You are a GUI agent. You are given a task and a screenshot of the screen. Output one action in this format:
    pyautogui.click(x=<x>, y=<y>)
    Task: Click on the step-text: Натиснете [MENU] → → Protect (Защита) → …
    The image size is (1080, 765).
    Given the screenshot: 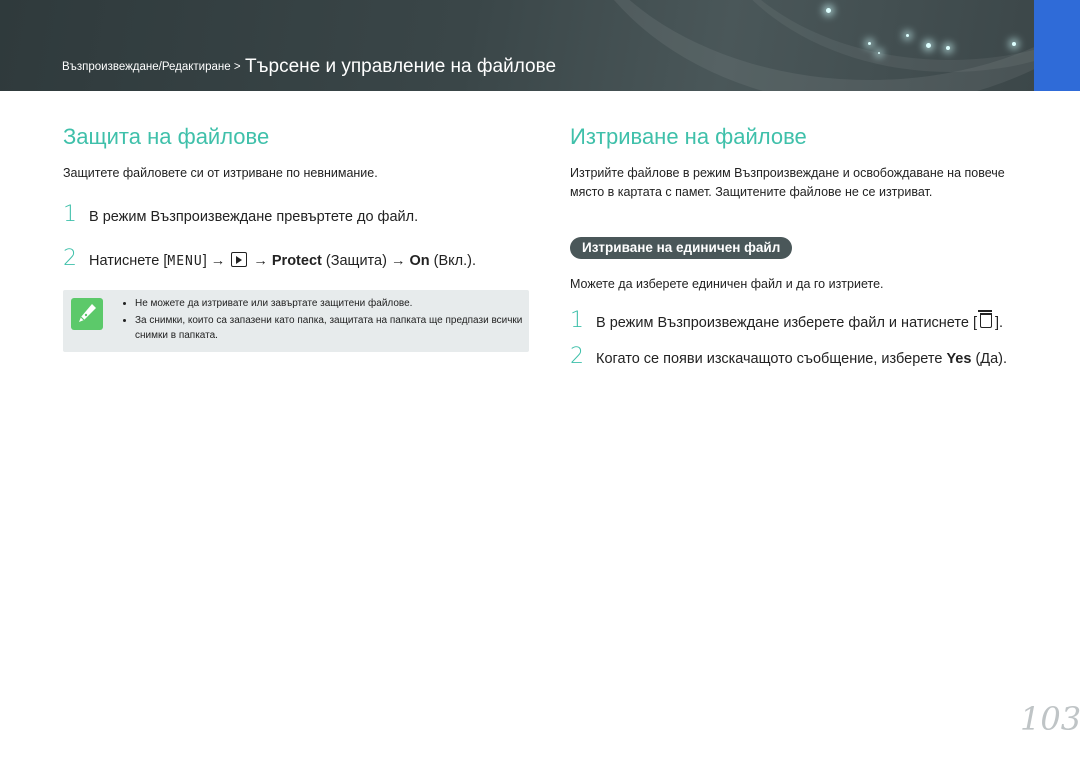 What is the action you would take?
    pyautogui.click(x=282, y=260)
    